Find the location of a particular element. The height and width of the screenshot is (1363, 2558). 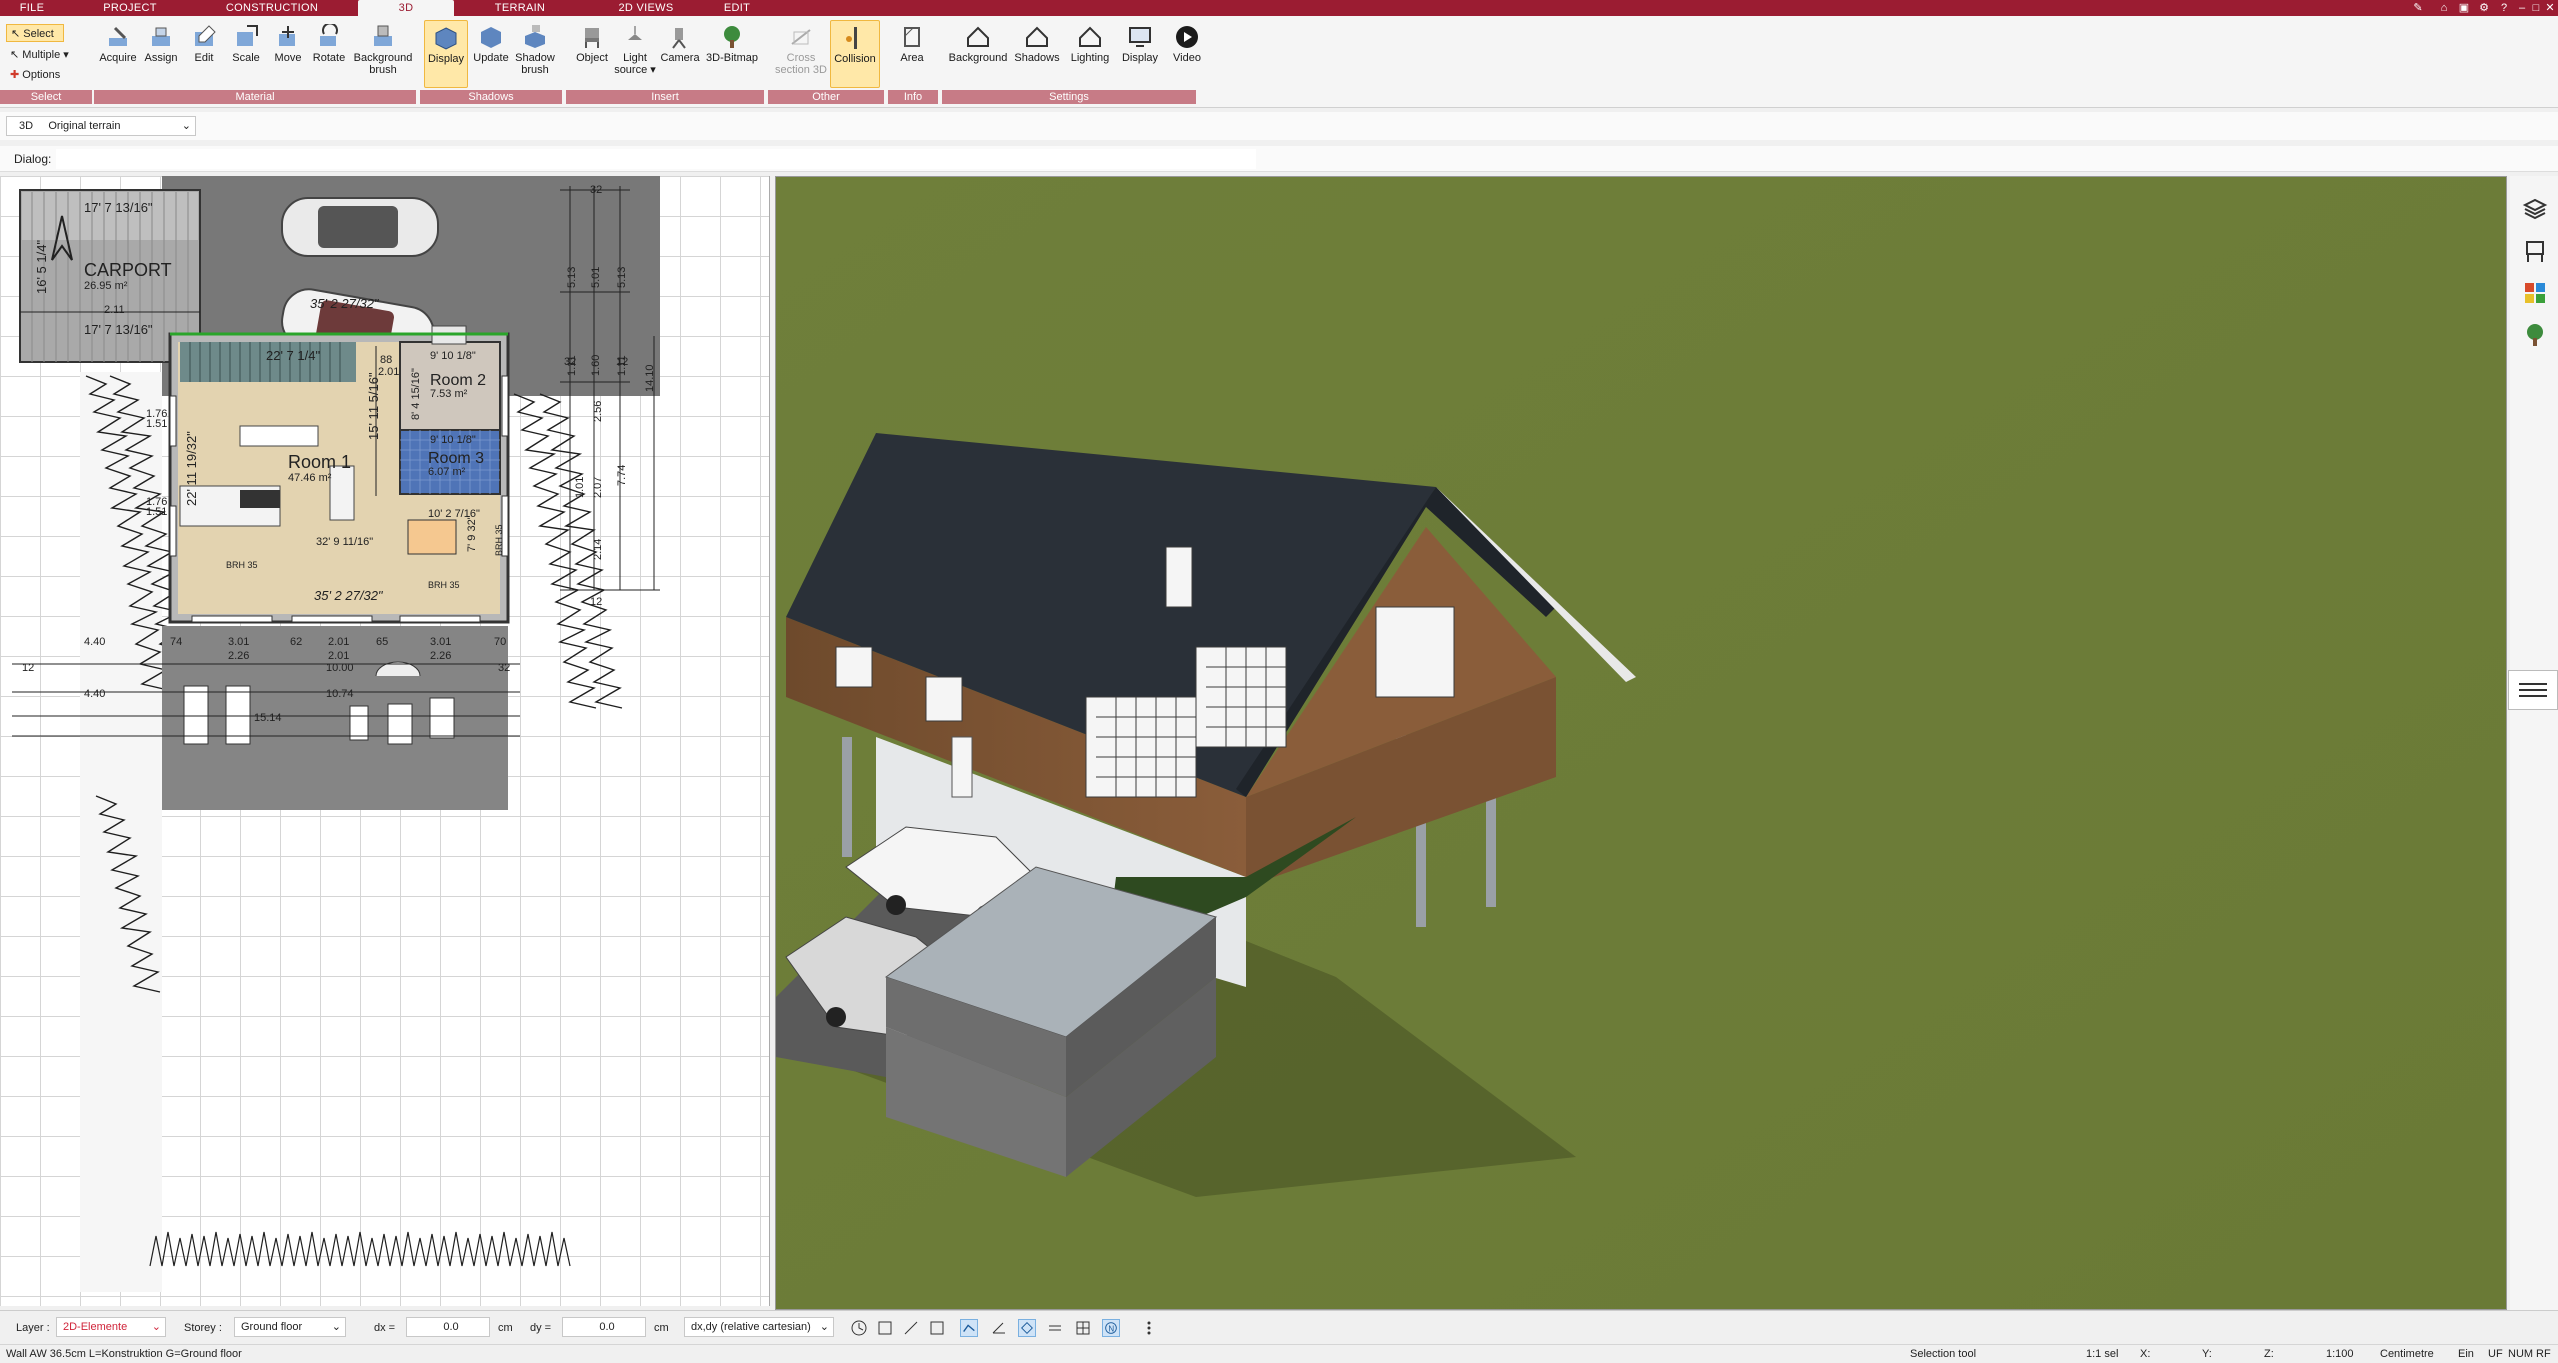

status-uf: UF is located at coordinates (2495, 1354).